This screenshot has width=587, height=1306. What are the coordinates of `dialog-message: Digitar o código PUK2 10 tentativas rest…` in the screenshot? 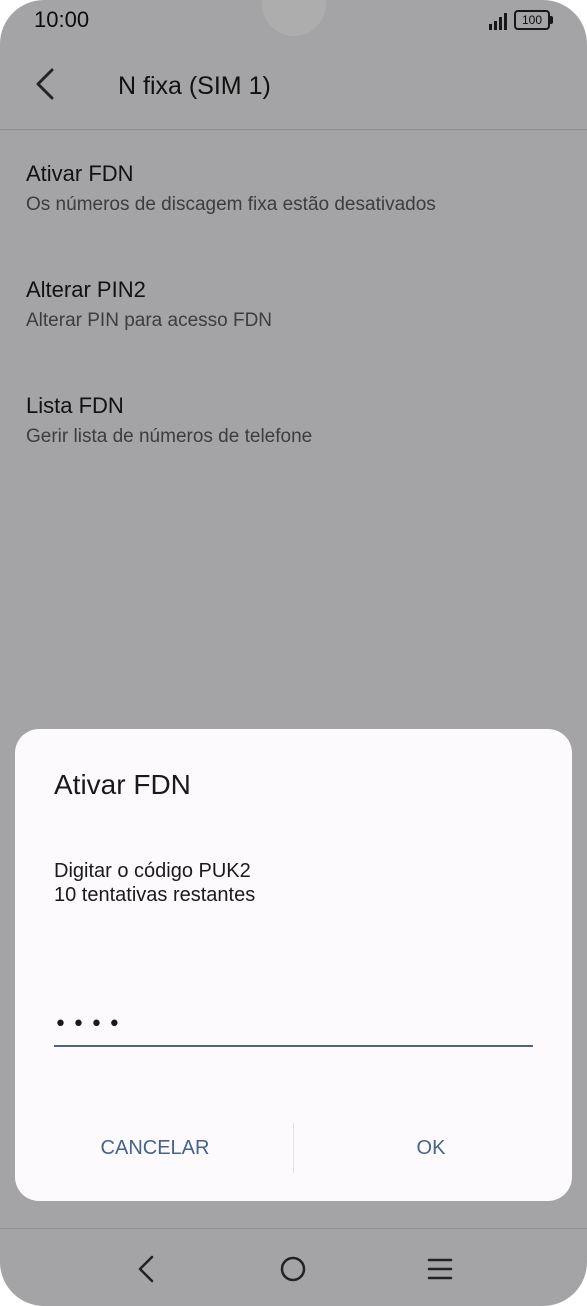 It's located at (154, 883).